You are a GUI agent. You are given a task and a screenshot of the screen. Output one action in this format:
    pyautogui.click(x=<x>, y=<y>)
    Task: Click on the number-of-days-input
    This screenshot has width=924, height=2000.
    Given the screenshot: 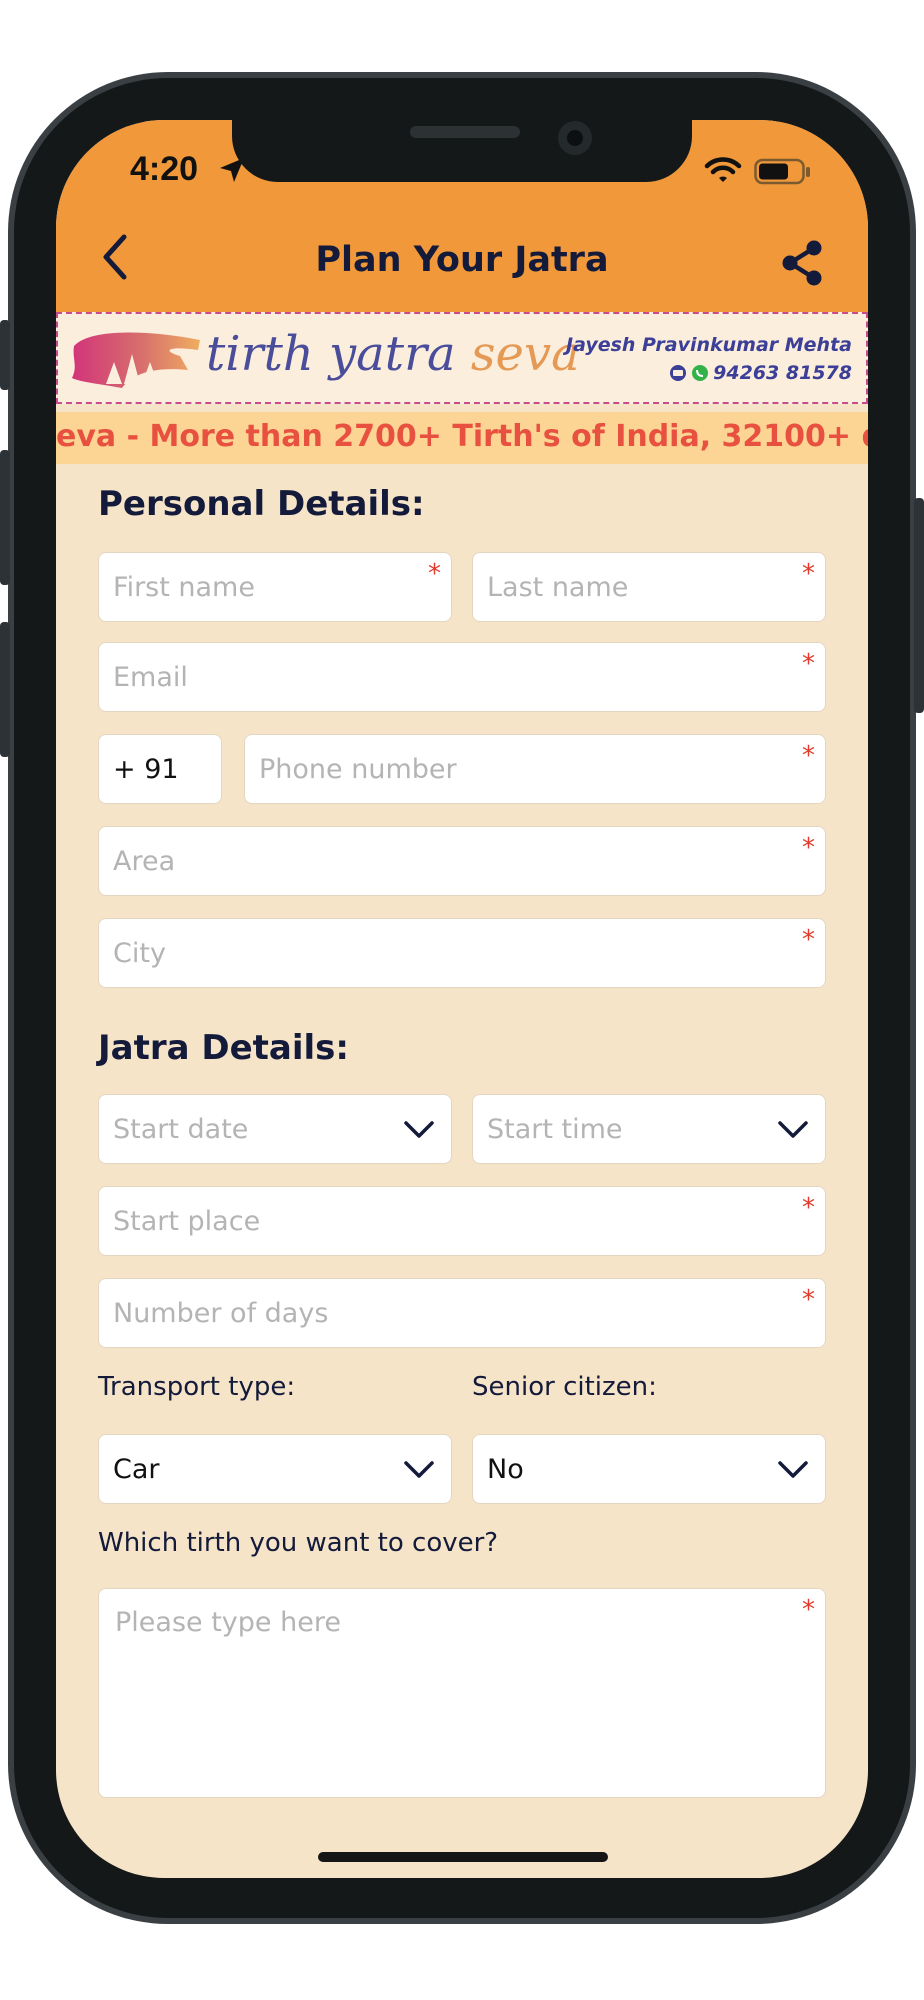 What is the action you would take?
    pyautogui.click(x=462, y=1313)
    